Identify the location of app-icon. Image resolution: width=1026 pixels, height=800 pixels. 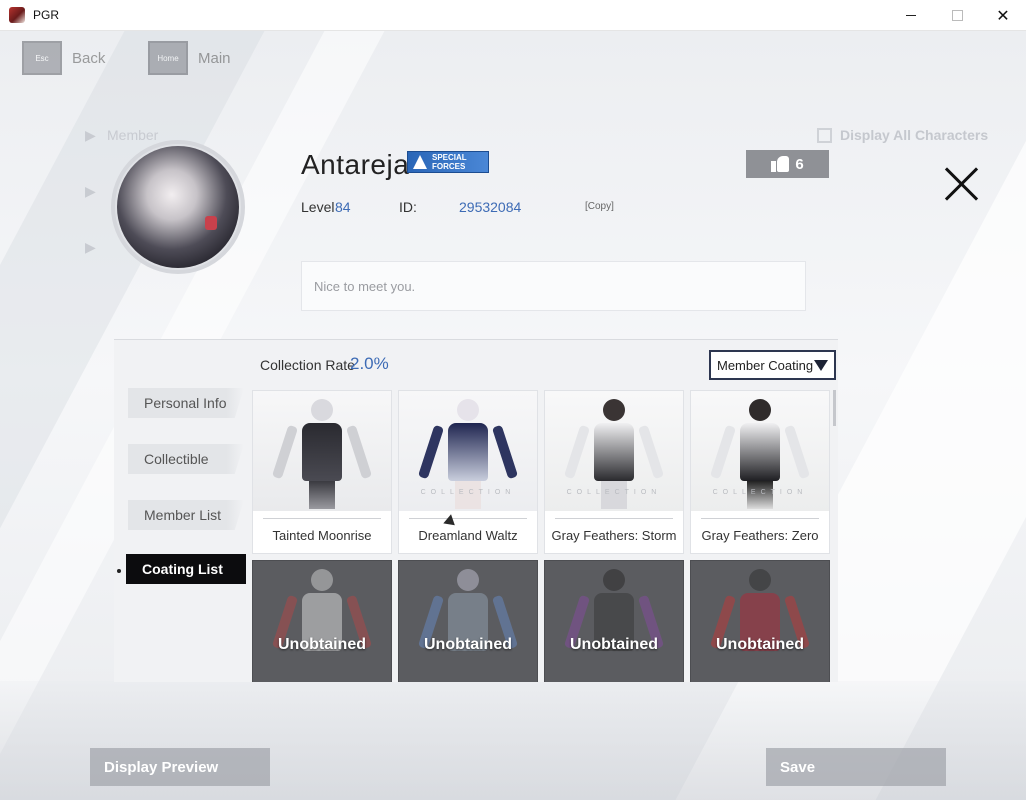
(17, 15).